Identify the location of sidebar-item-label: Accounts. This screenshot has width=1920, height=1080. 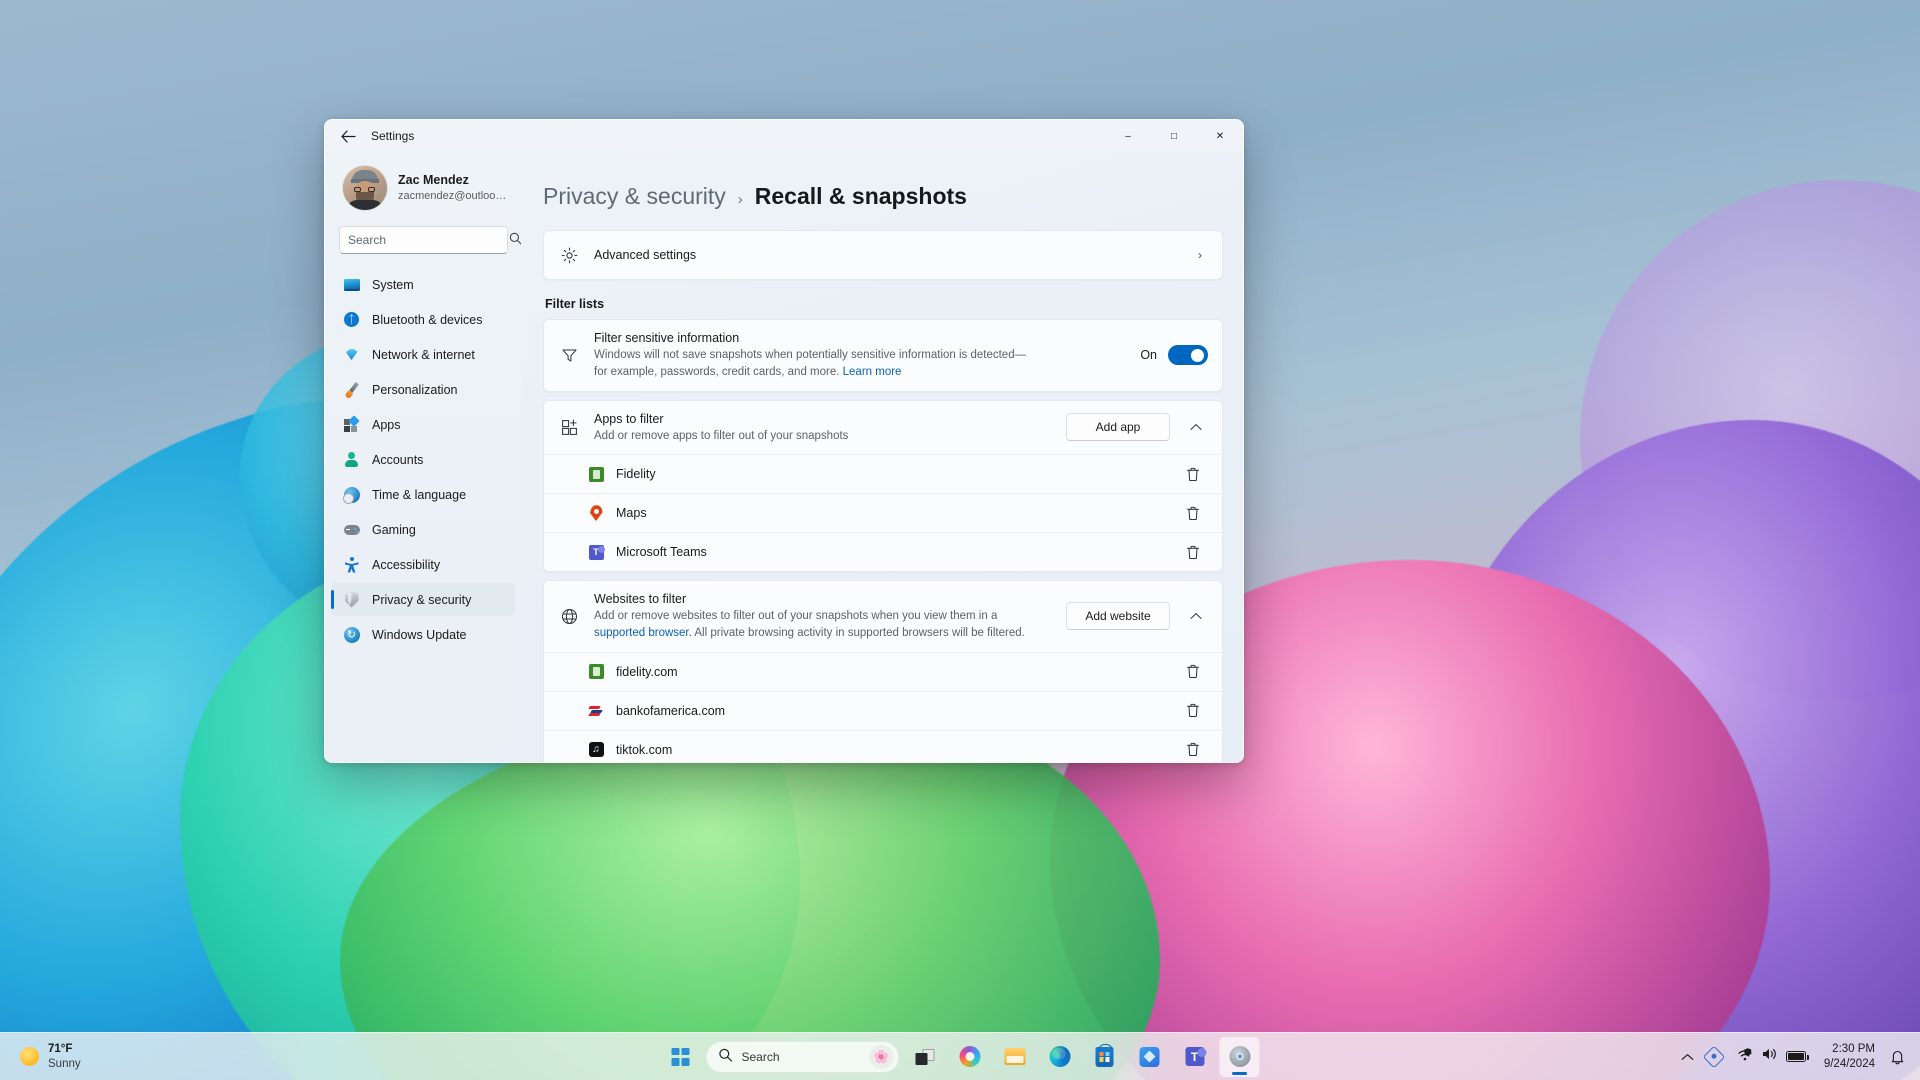
(398, 459).